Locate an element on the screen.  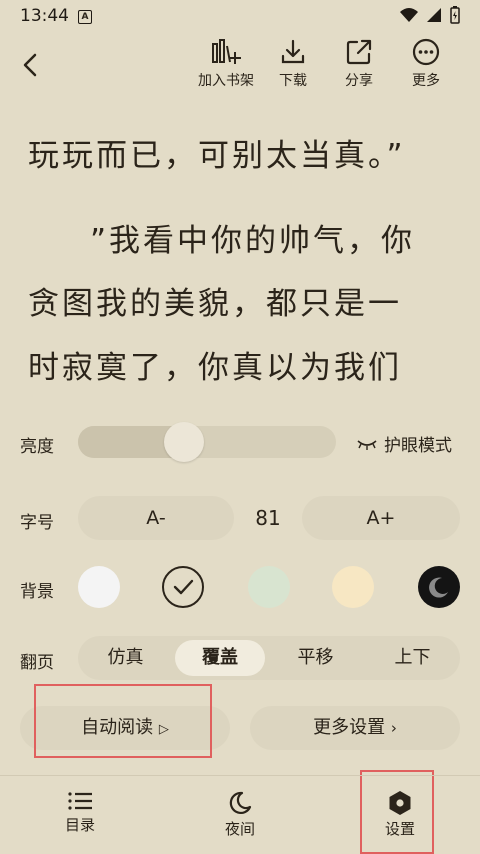
font-decrease-button: A- is located at coordinates (156, 518).